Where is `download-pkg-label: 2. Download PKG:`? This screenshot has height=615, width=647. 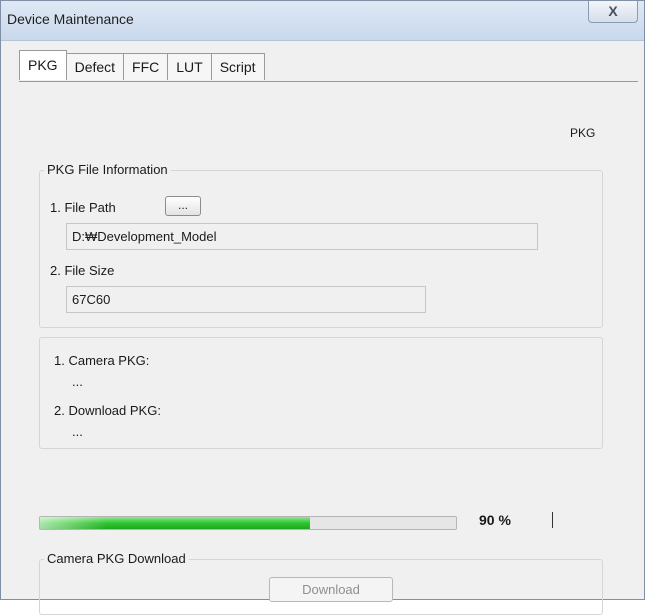
download-pkg-label: 2. Download PKG: is located at coordinates (107, 410).